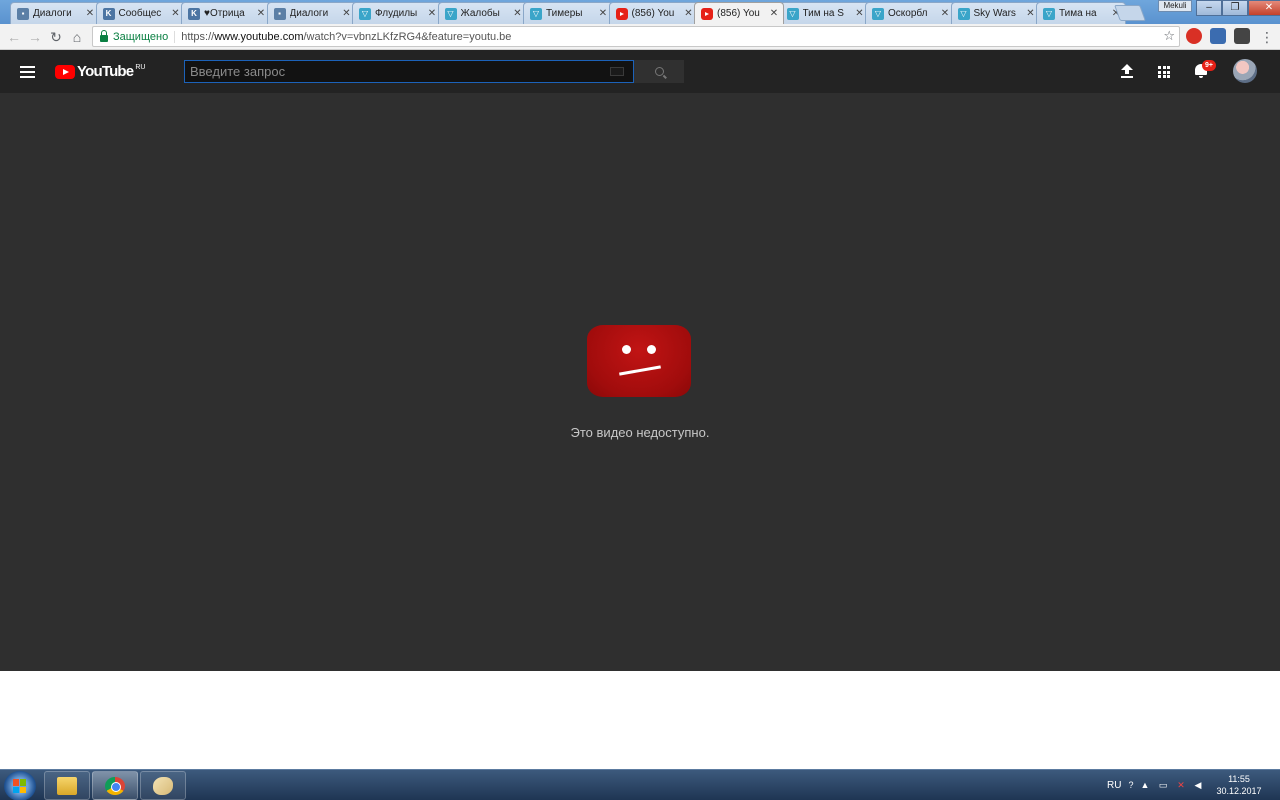  What do you see at coordinates (23, 13) in the screenshot?
I see `vk-message-icon: ▪` at bounding box center [23, 13].